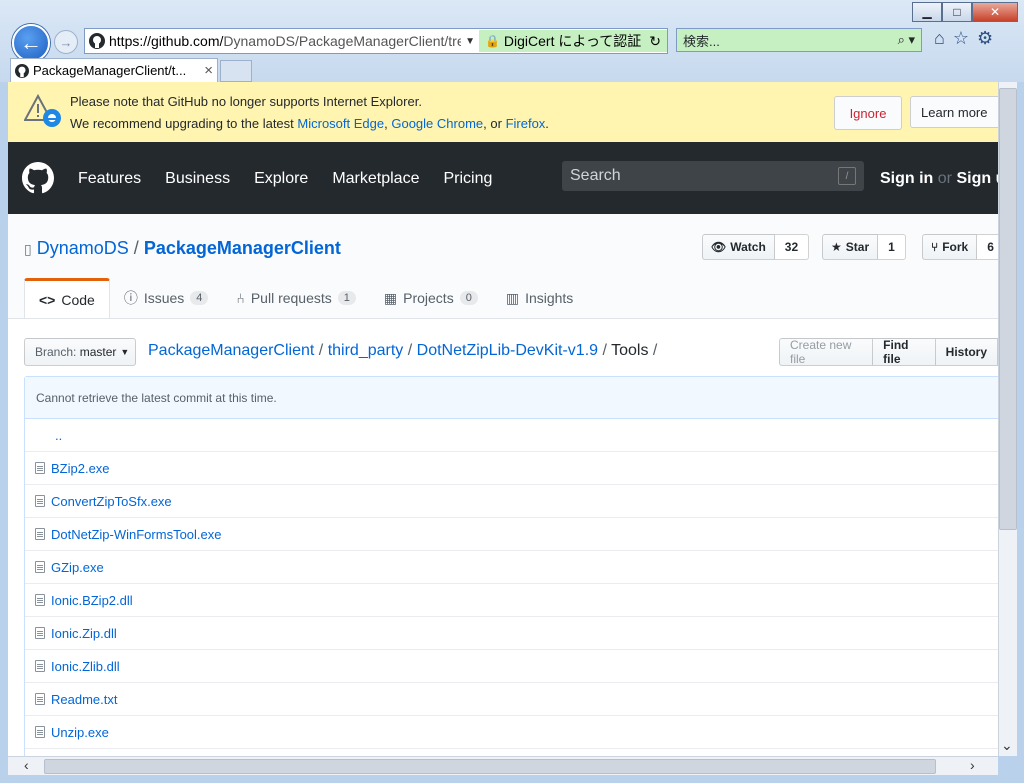  What do you see at coordinates (511, 699) in the screenshot?
I see `table-row: Readme.txt` at bounding box center [511, 699].